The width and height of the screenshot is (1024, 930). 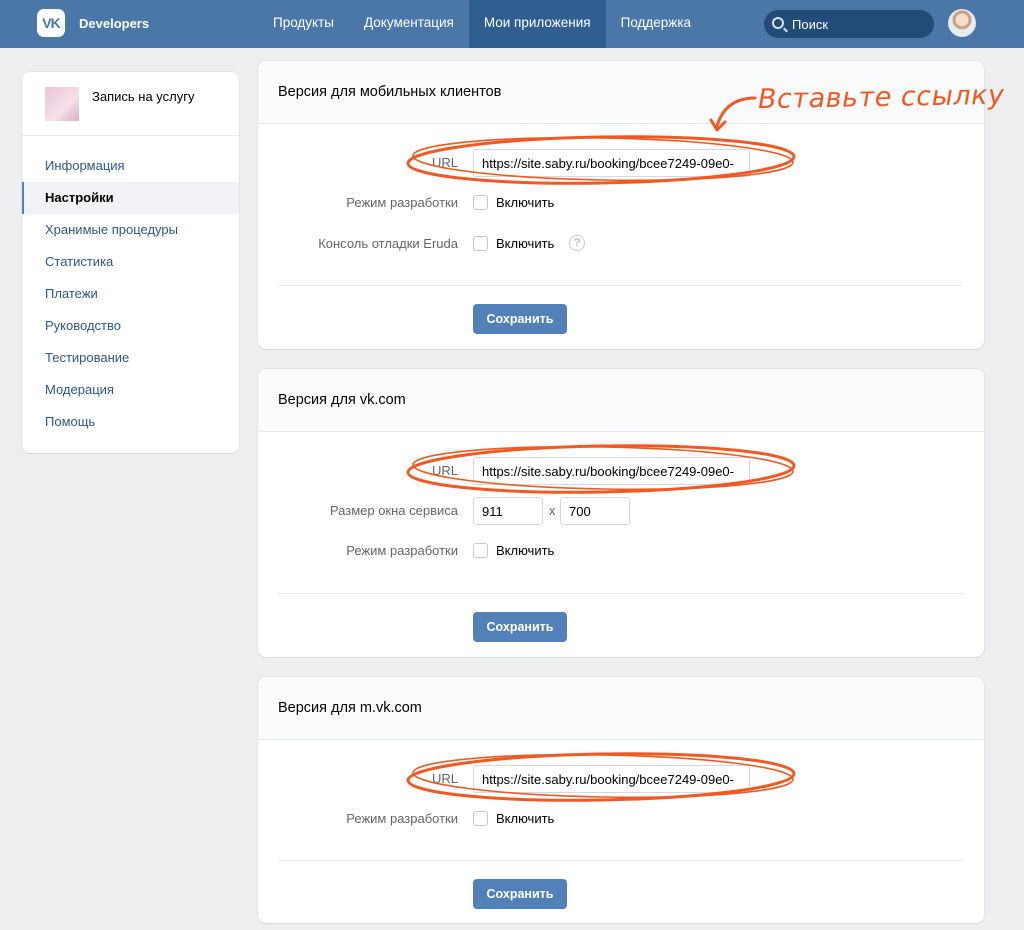 I want to click on nav-my-apps: Мои приложения, so click(x=537, y=24).